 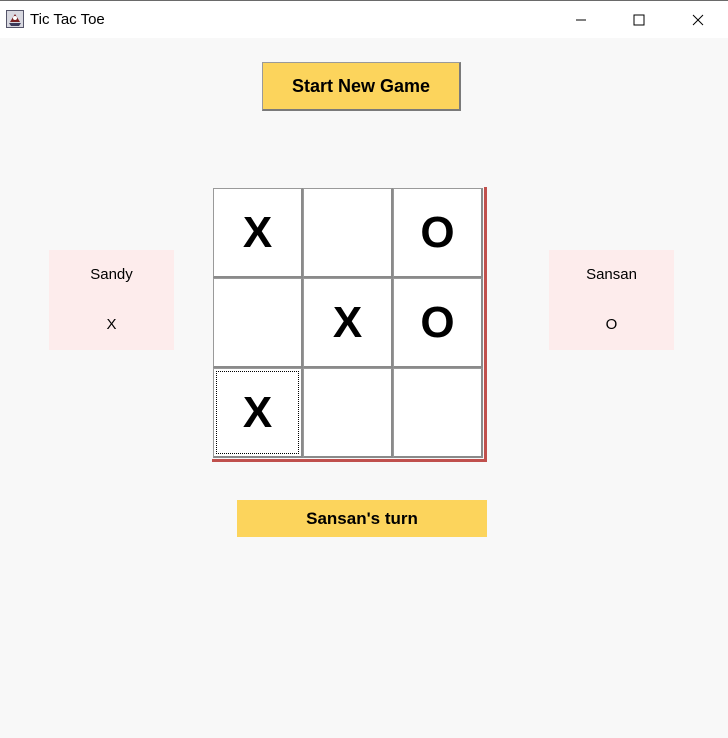 What do you see at coordinates (438, 233) in the screenshot?
I see `board-cell-2: O` at bounding box center [438, 233].